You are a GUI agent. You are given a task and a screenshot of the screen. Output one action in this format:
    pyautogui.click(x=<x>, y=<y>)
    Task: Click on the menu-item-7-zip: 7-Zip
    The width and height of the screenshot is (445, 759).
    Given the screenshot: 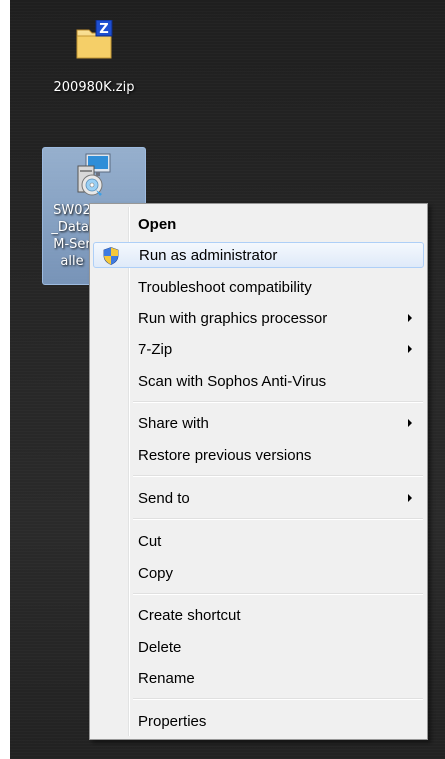 What is the action you would take?
    pyautogui.click(x=258, y=349)
    